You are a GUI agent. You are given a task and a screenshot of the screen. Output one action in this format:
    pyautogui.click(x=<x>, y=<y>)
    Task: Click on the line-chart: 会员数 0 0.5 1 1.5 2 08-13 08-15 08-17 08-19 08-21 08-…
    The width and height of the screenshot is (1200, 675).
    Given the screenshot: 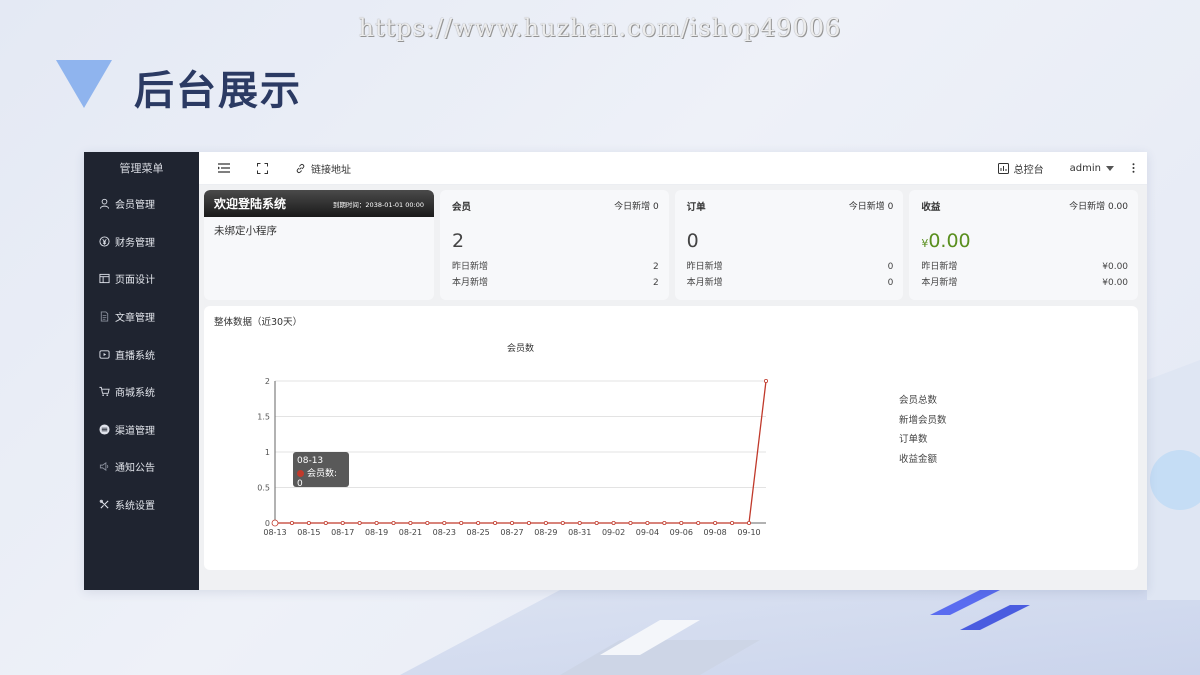 What is the action you would take?
    pyautogui.click(x=513, y=439)
    